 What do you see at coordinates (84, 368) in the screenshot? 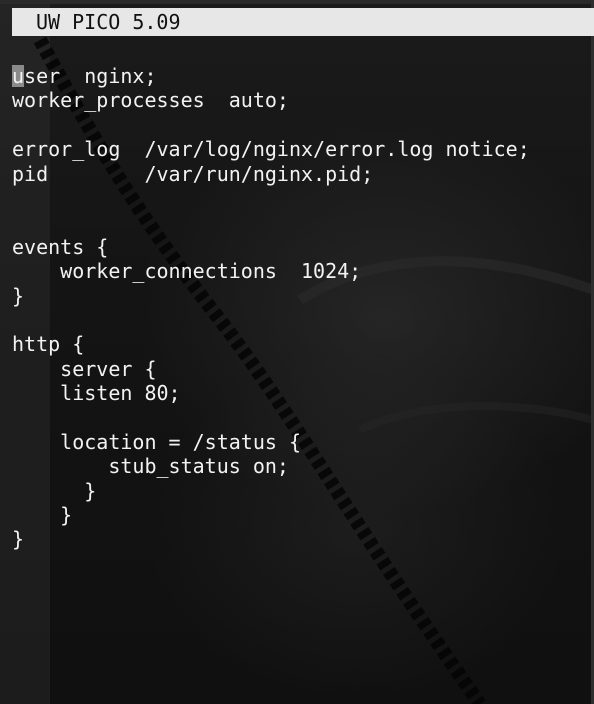
I see `code-line-text: server {` at bounding box center [84, 368].